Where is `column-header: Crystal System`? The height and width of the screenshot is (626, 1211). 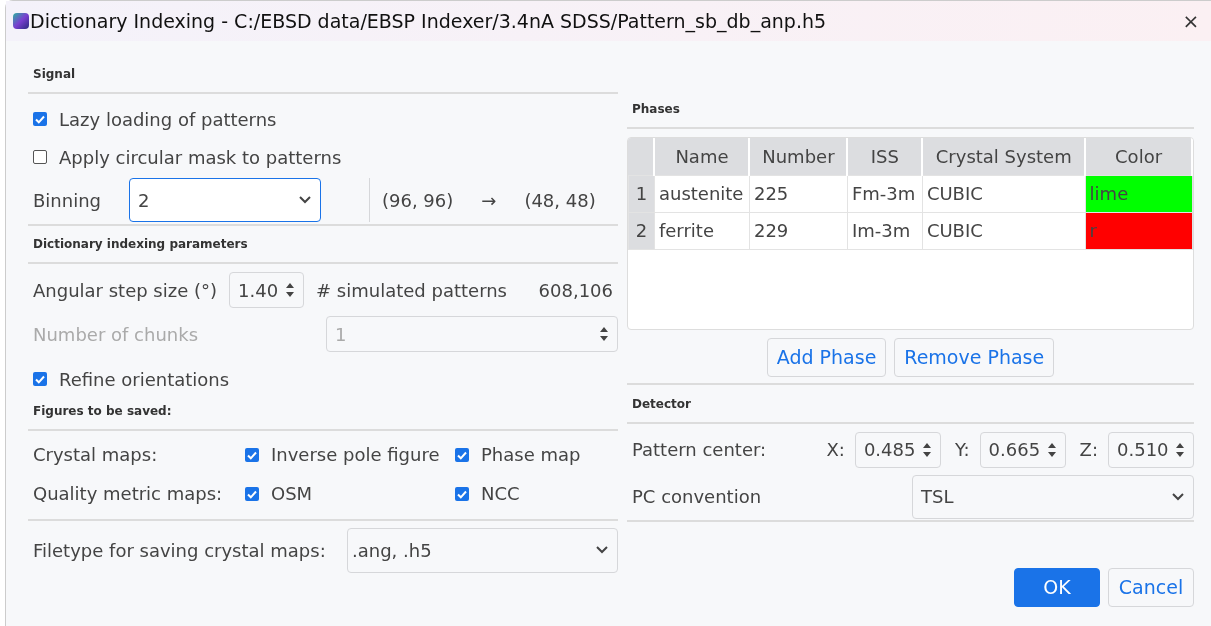
column-header: Crystal System is located at coordinates (1004, 156).